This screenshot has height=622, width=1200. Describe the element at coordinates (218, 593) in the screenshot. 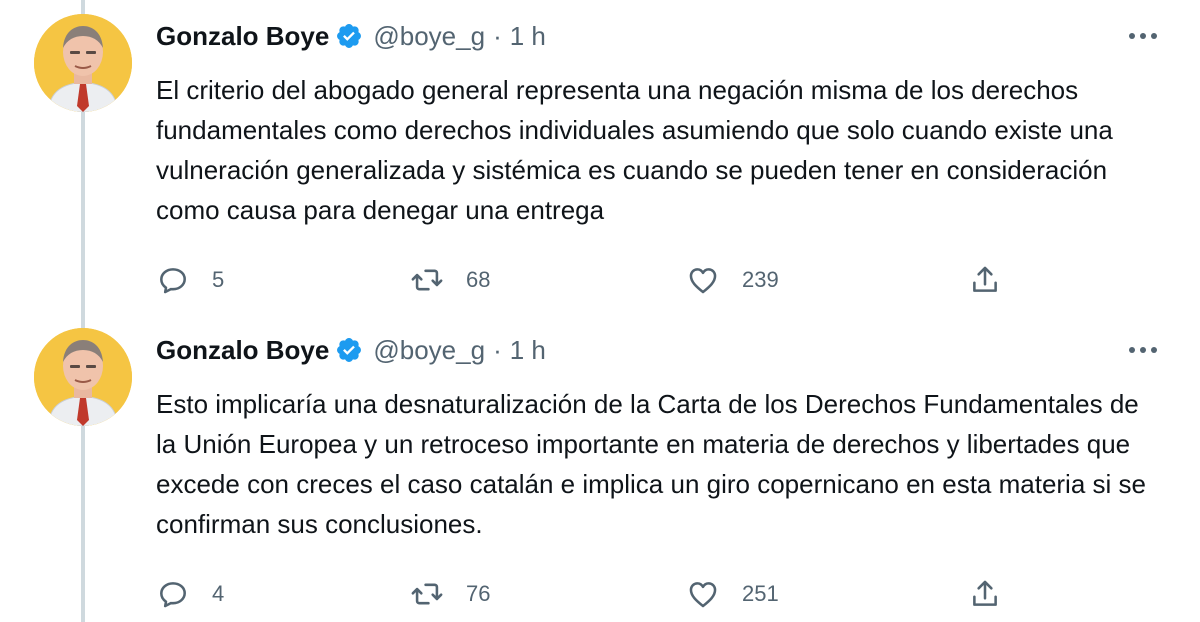

I see `reply-count: 4` at that location.